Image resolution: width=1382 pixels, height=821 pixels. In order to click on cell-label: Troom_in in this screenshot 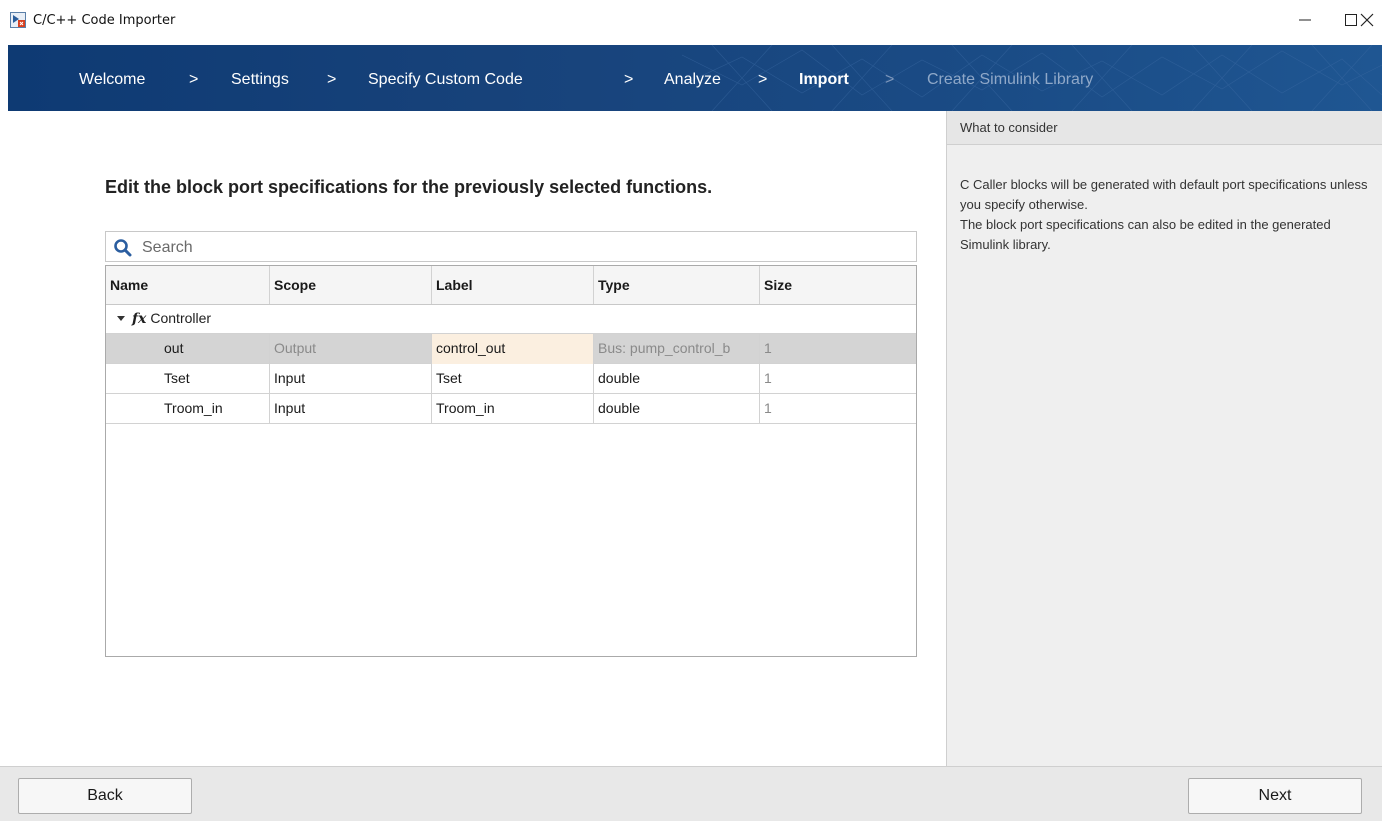, I will do `click(513, 409)`.